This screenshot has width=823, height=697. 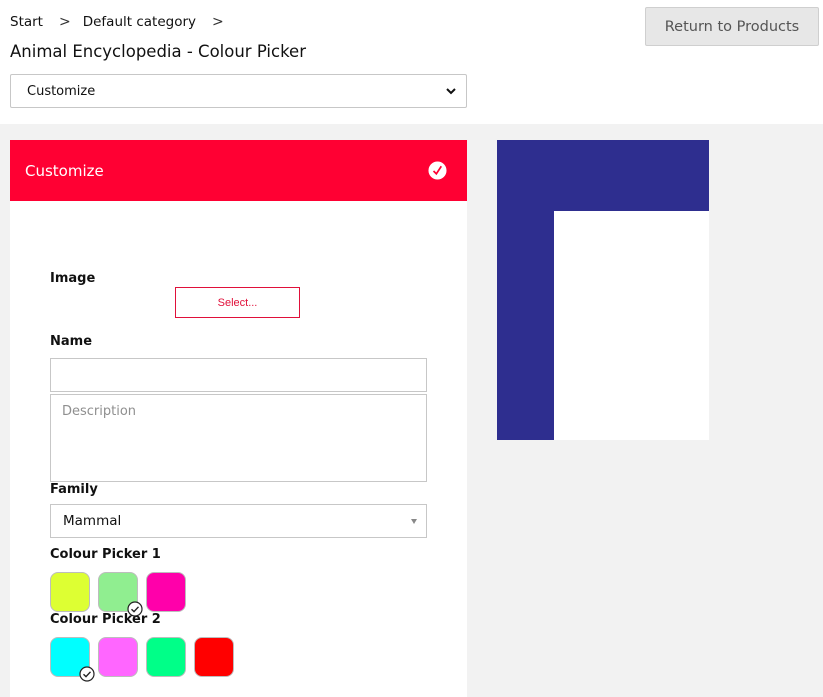 What do you see at coordinates (92, 521) in the screenshot?
I see `family-select-value: Mammal` at bounding box center [92, 521].